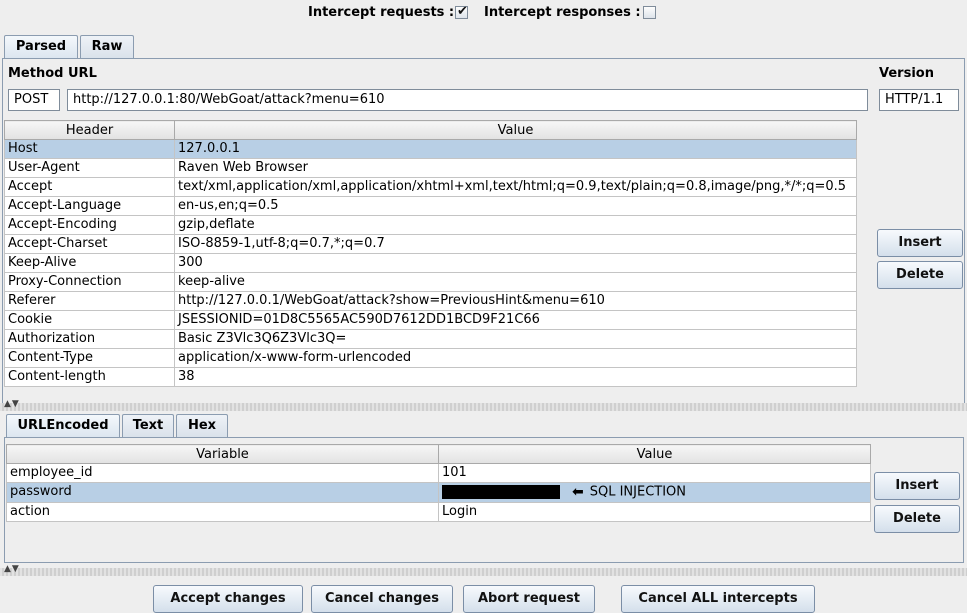 This screenshot has height=613, width=967. What do you see at coordinates (515, 263) in the screenshot?
I see `header-value-cell: 300` at bounding box center [515, 263].